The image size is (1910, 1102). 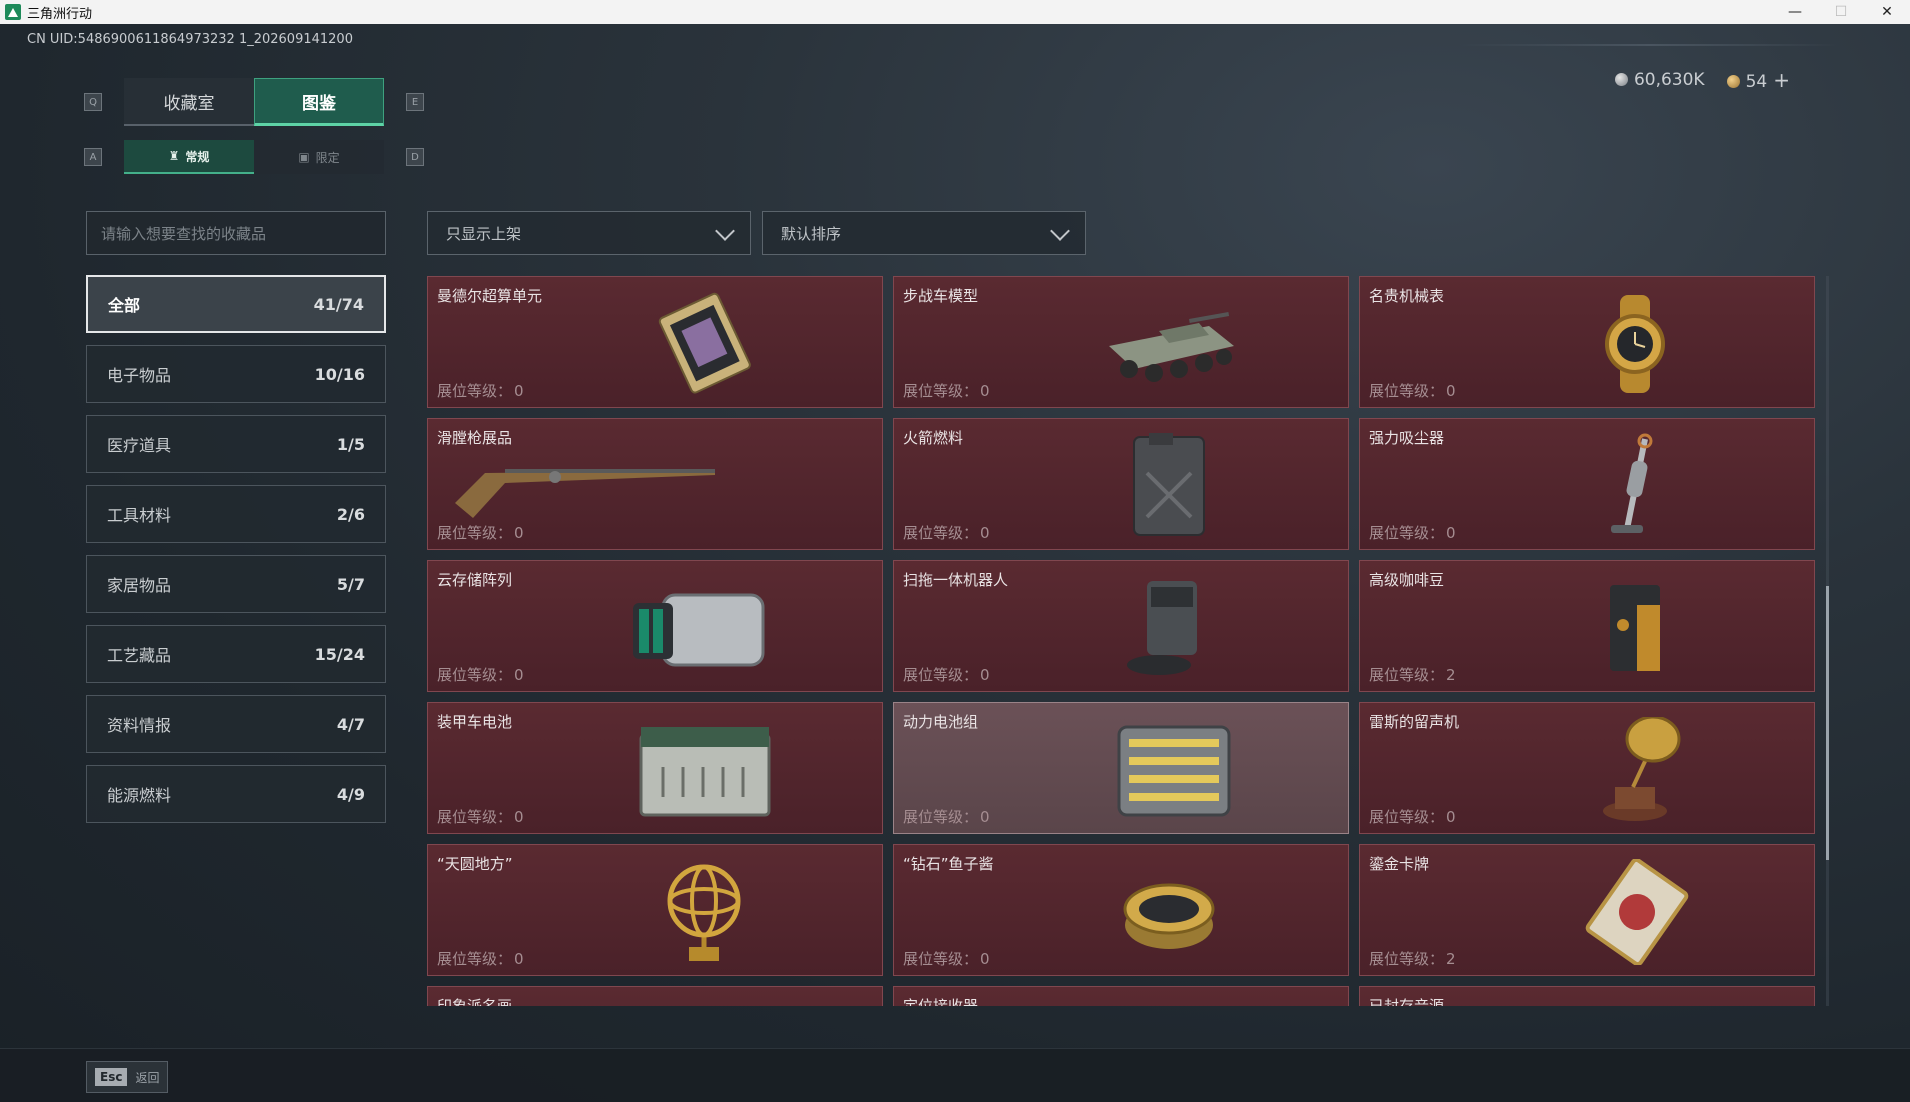 I want to click on tab-regular: ♜ 常规, so click(x=189, y=157).